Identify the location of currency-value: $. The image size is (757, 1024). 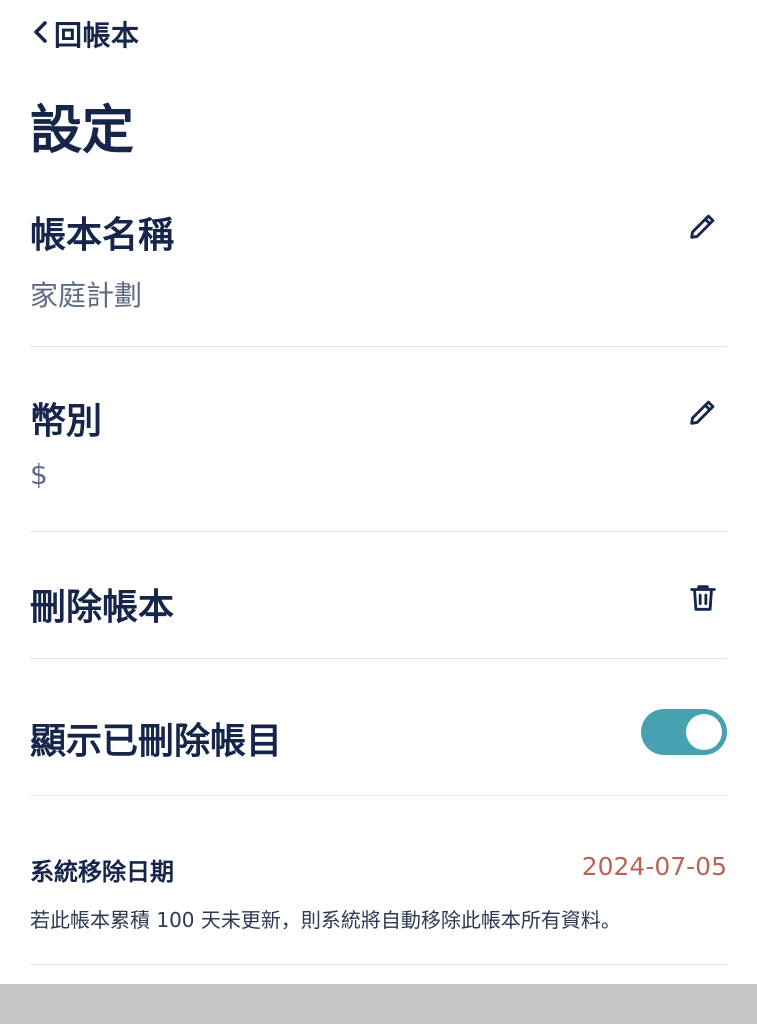
(39, 474).